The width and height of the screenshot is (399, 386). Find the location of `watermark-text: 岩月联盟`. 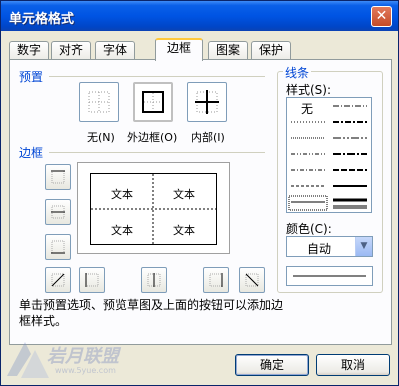

watermark-text: 岩月联盟 is located at coordinates (83, 356).